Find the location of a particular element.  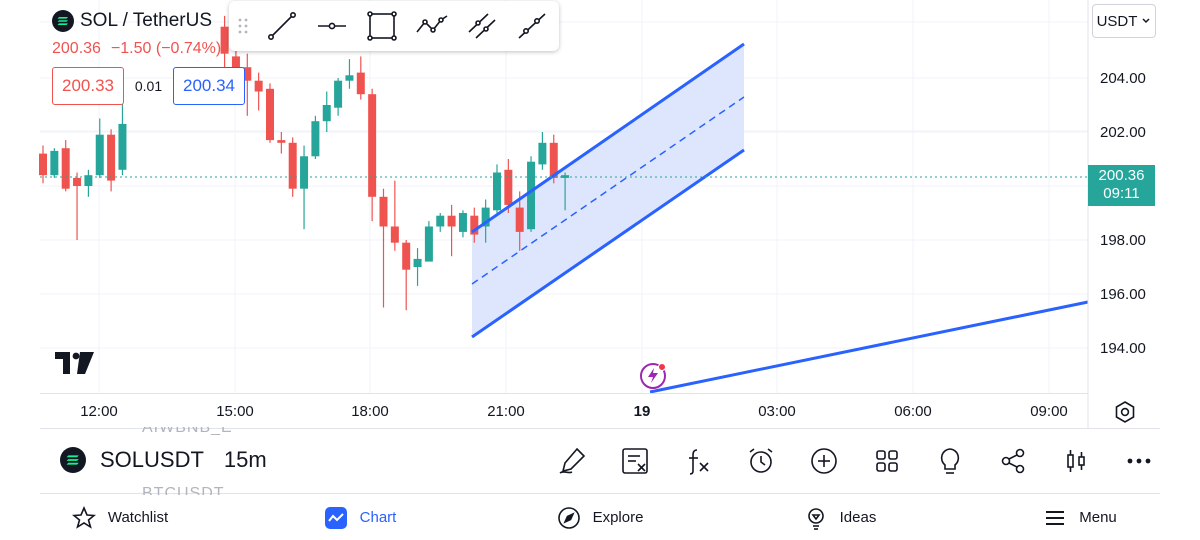

lightning-alert-icon is located at coordinates (653, 375).